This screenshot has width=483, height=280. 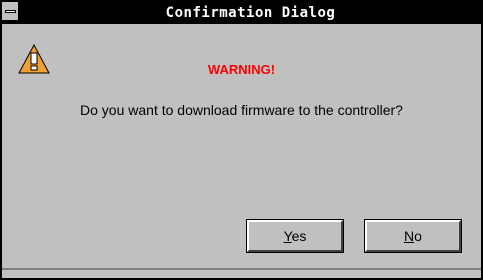 What do you see at coordinates (241, 269) in the screenshot?
I see `bottom-divider` at bounding box center [241, 269].